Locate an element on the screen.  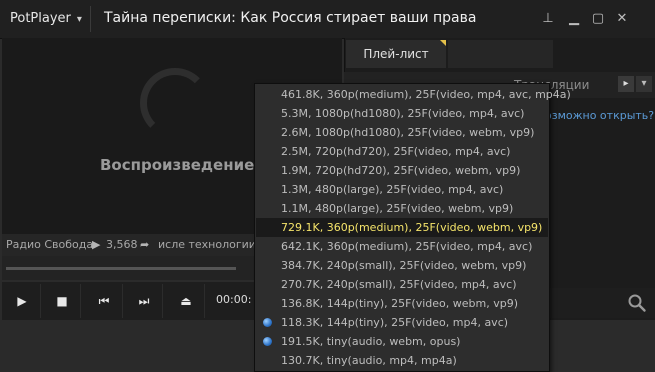
format-menu-item-label: 191.5K, tiny(audio, webm, opus) is located at coordinates (371, 341).